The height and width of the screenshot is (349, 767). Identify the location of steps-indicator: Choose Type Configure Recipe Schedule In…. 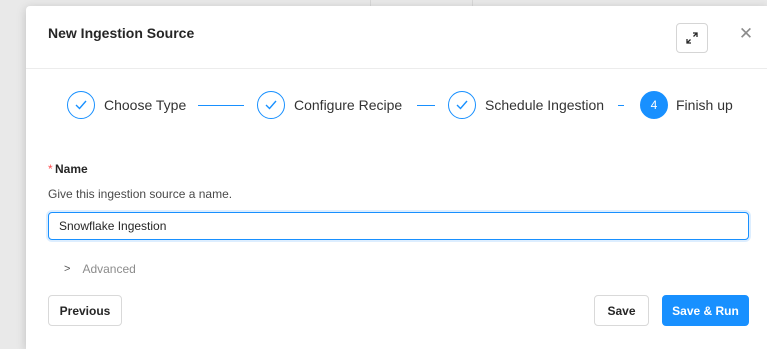
(396, 106).